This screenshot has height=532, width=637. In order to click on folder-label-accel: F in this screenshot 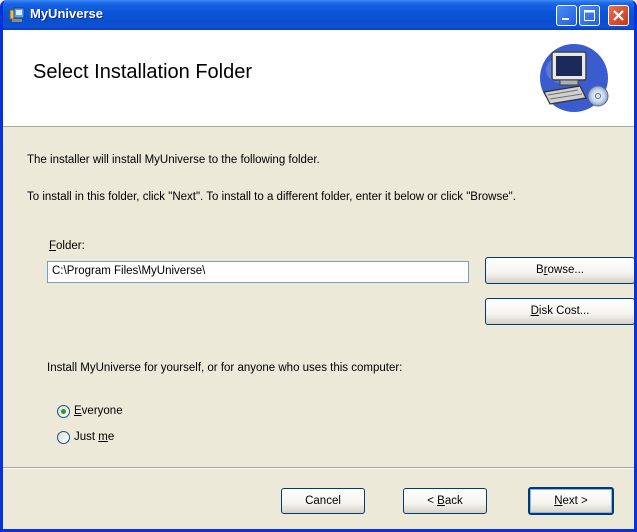, I will do `click(53, 246)`.